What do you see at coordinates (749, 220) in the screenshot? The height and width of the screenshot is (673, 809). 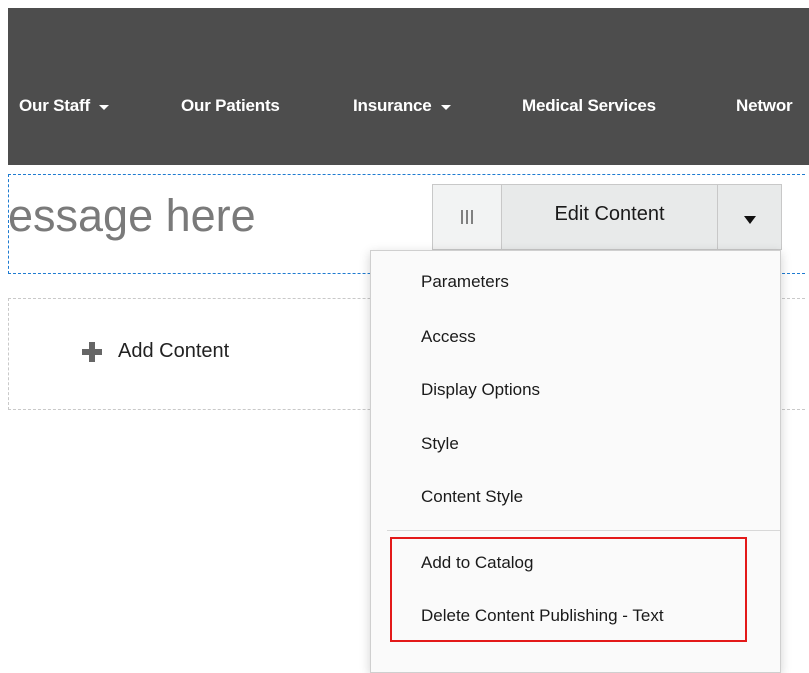 I see `triangle-down-icon` at bounding box center [749, 220].